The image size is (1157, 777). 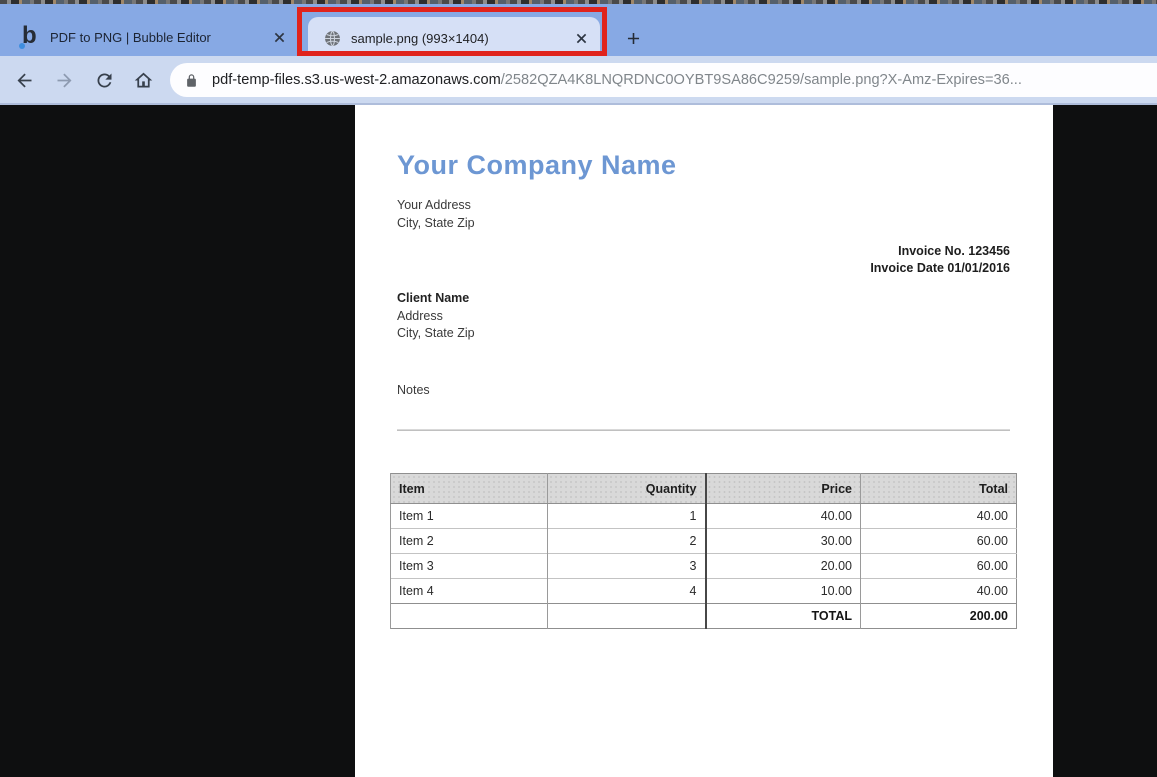 What do you see at coordinates (626, 516) in the screenshot?
I see `table-cell: 1` at bounding box center [626, 516].